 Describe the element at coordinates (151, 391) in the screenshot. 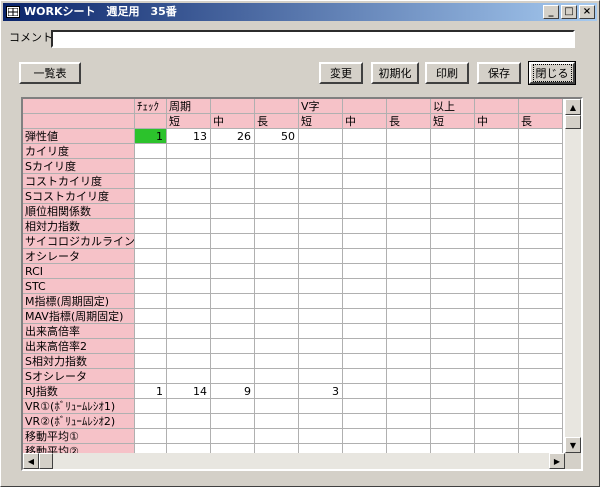

I see `grid-cell: 1` at that location.